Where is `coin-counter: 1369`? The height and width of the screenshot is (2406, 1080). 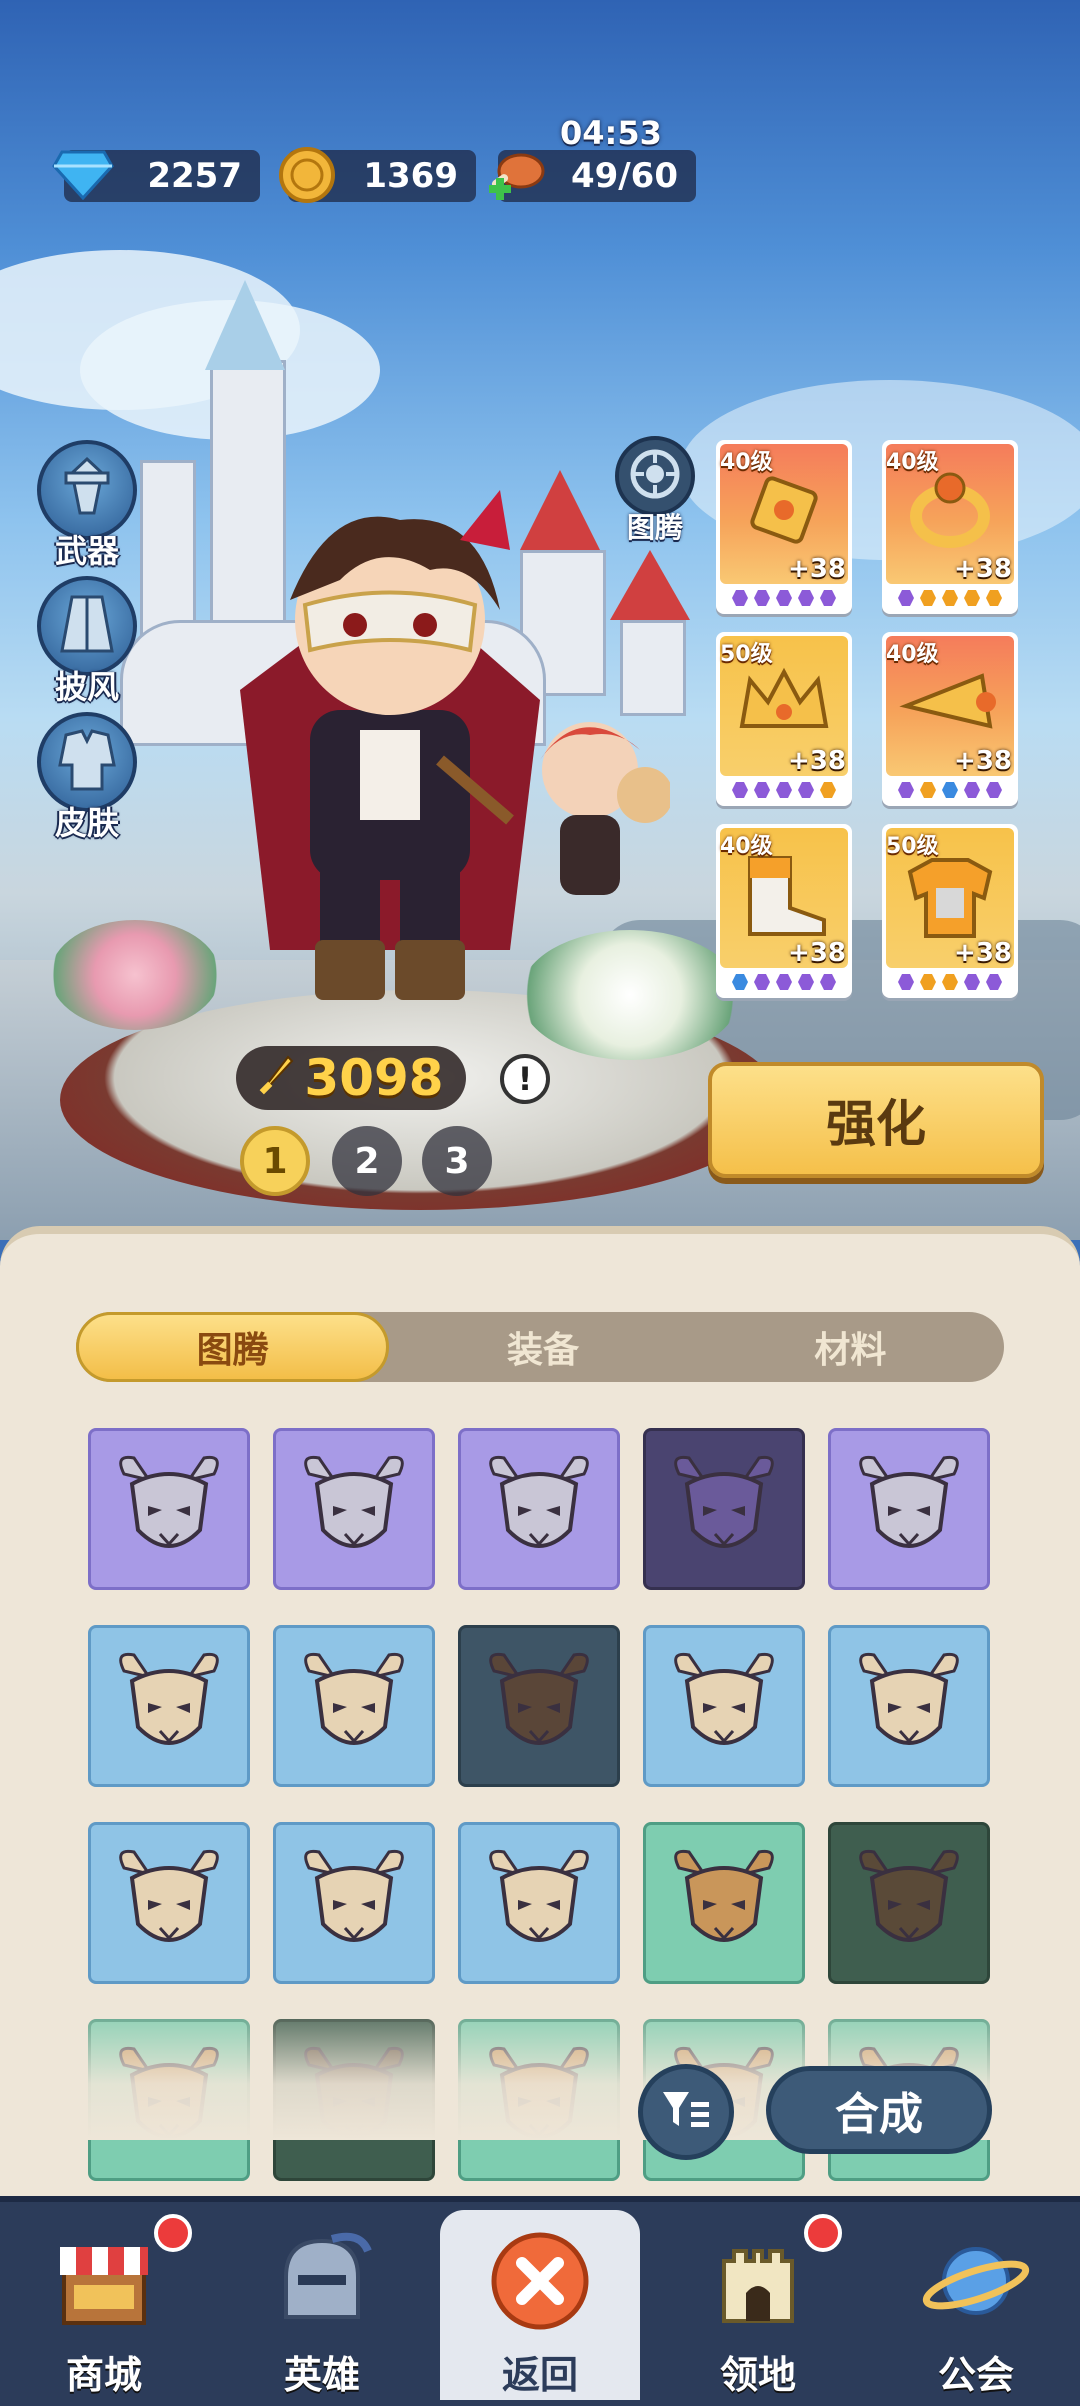
coin-counter: 1369 is located at coordinates (377, 175).